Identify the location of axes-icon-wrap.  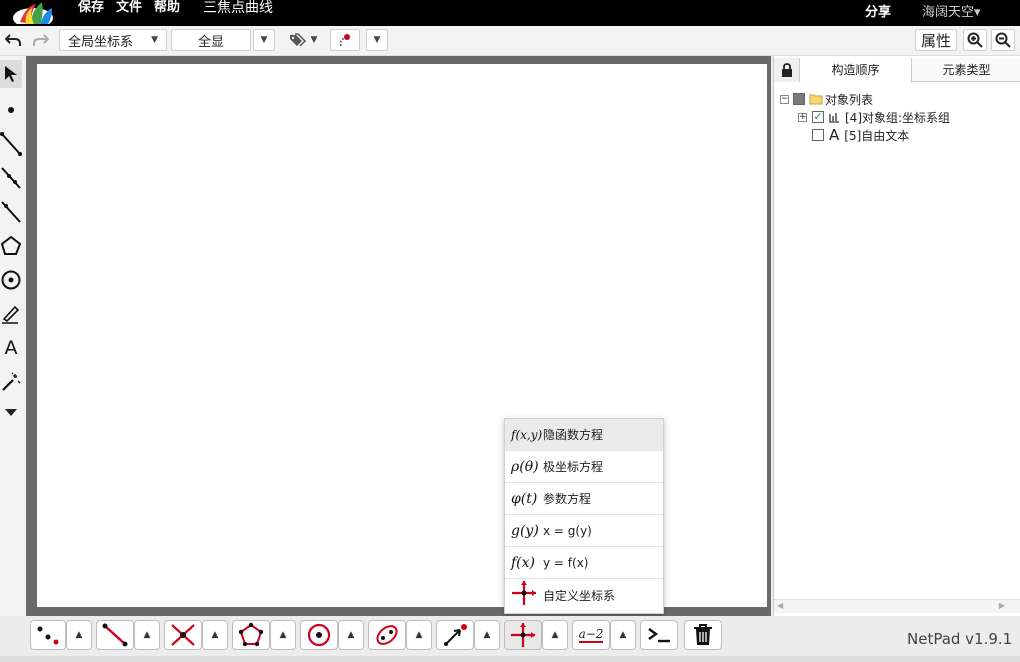
(524, 595).